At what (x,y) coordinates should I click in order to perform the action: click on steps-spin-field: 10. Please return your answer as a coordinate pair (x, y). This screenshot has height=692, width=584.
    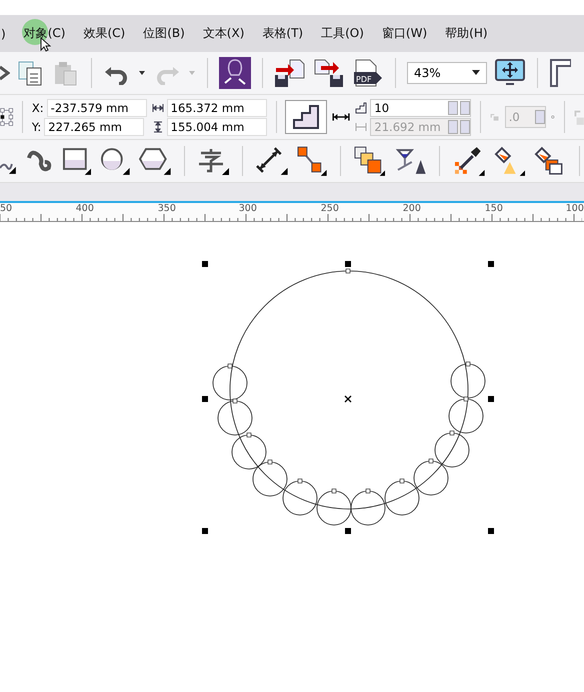
    Looking at the image, I should click on (421, 107).